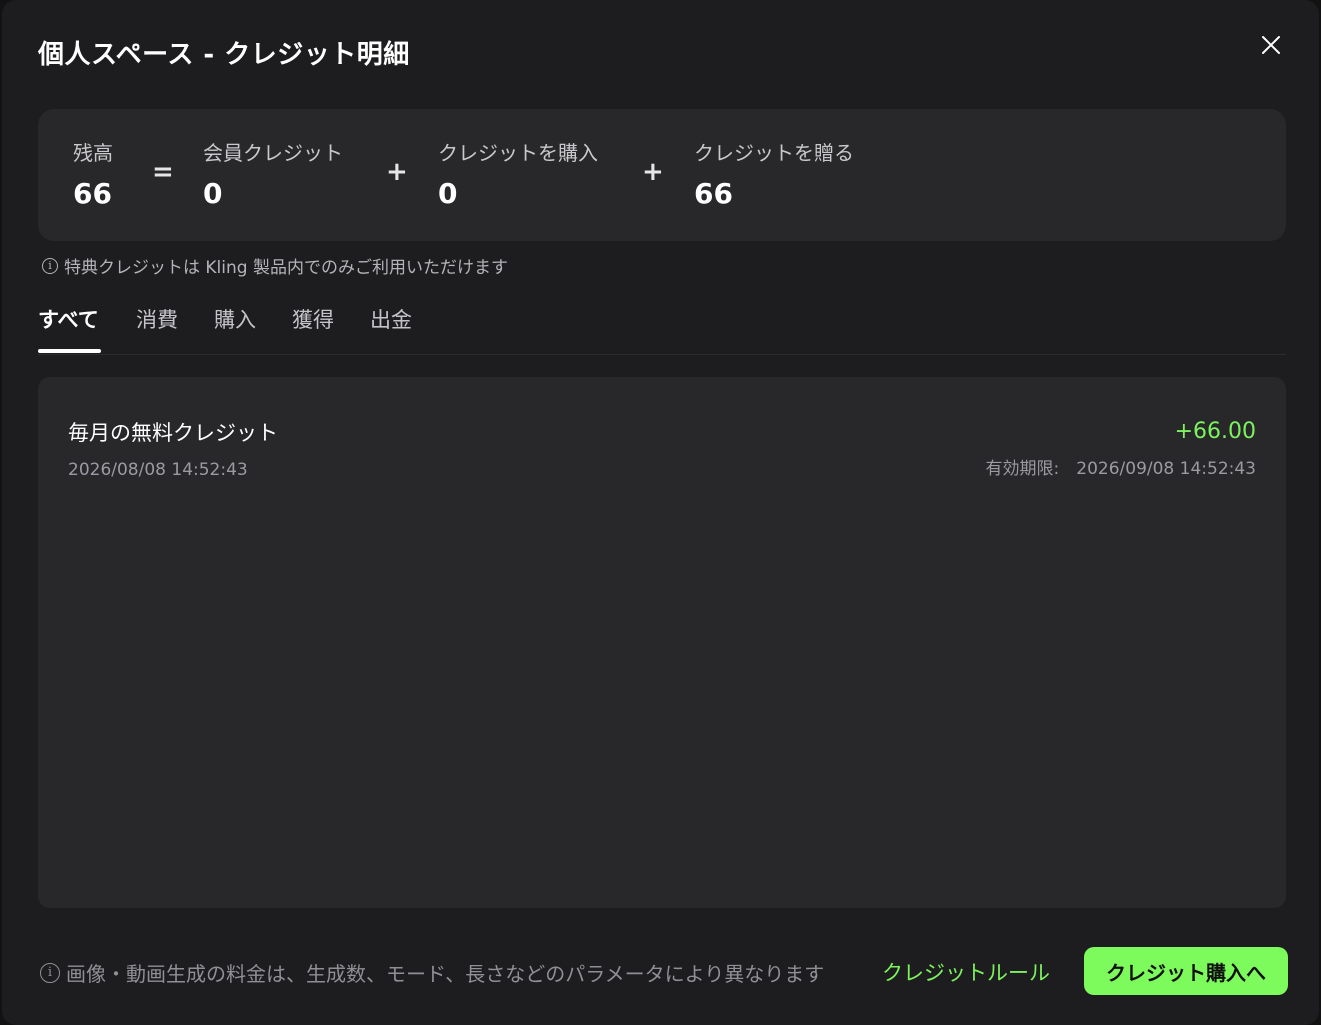  I want to click on pricing-note: i 画像・動画生成の料金は、生成数、モード、長さなどのパラメータにより異なります, so click(432, 972).